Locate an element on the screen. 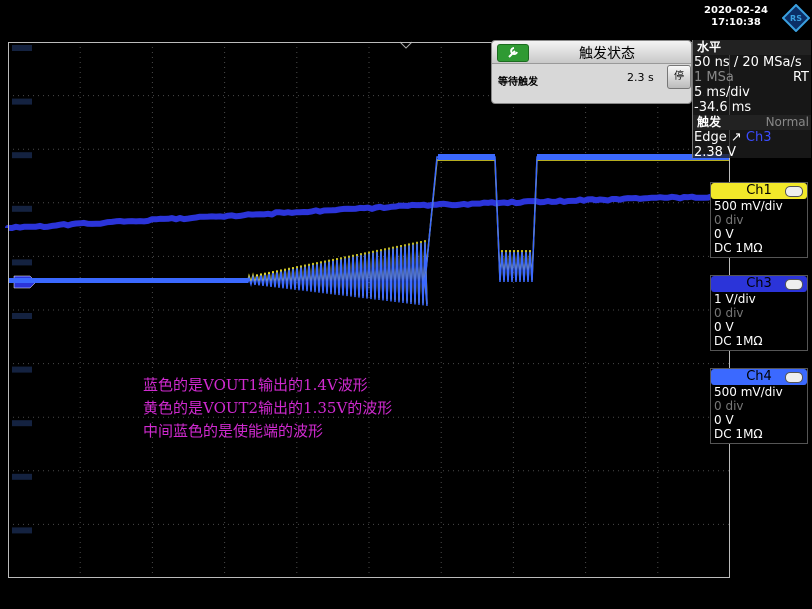 This screenshot has height=609, width=812. annotation-line-3: 中间蓝色的是使能端的波形 is located at coordinates (267, 431).